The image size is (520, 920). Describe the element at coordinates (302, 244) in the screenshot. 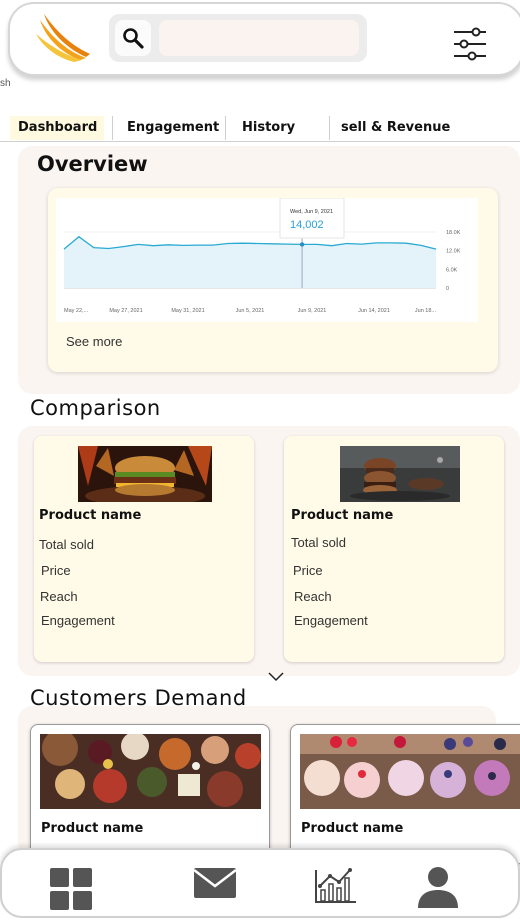

I see `tooltip-point` at that location.